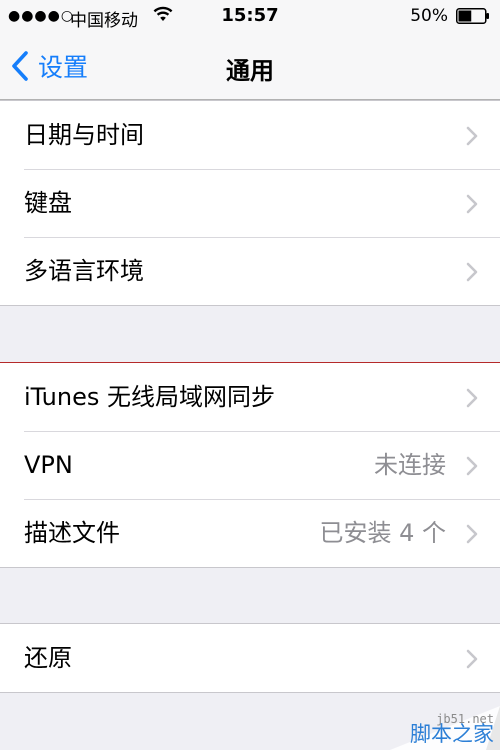 This screenshot has height=750, width=500. Describe the element at coordinates (48, 465) in the screenshot. I see `row-label: VPN` at that location.